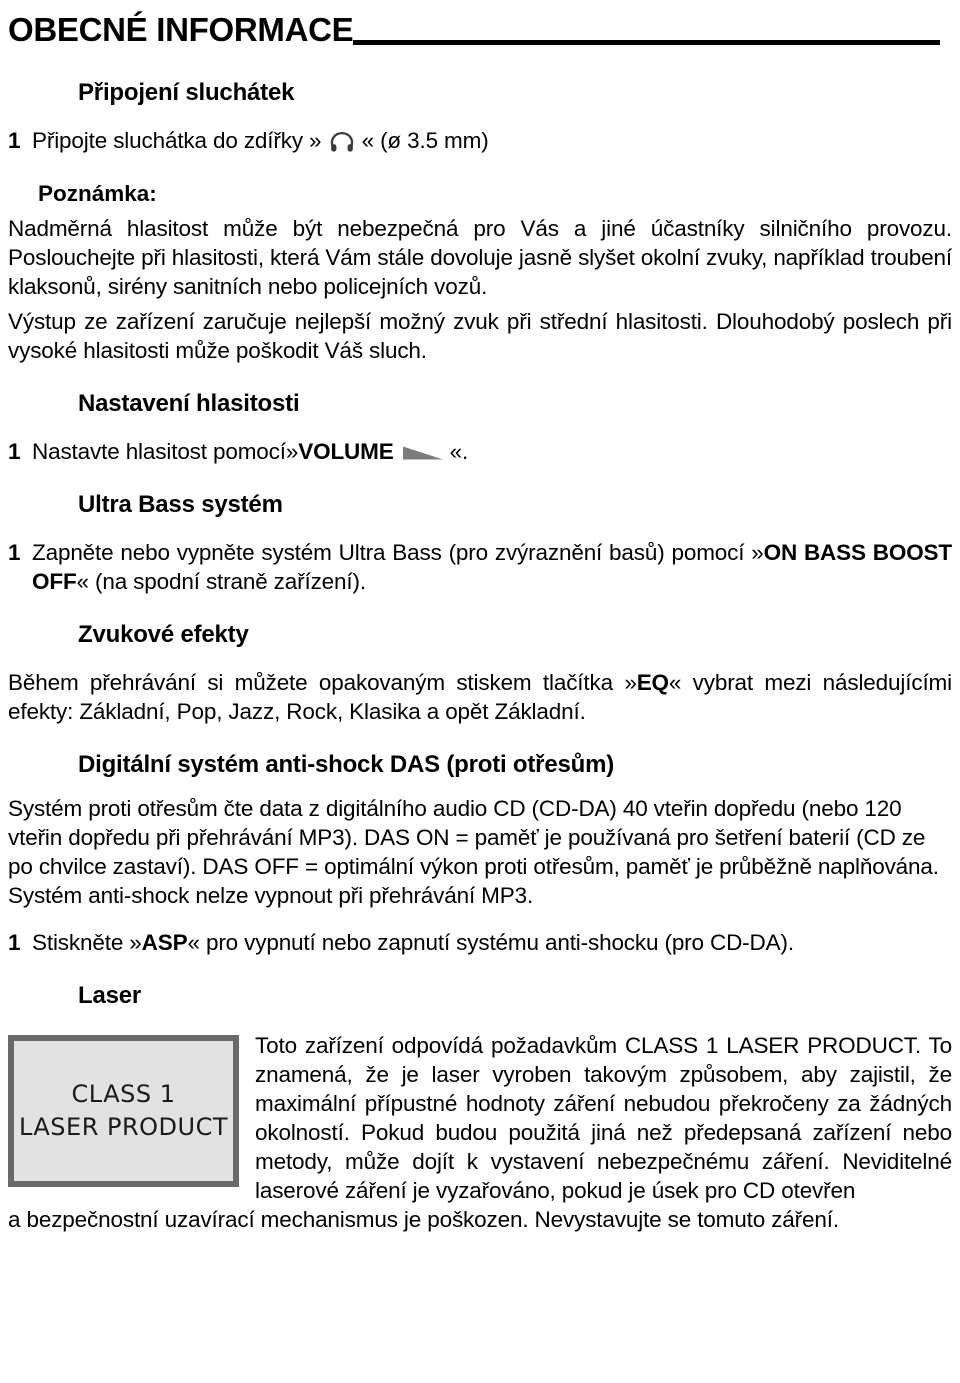 The height and width of the screenshot is (1383, 960). Describe the element at coordinates (110, 995) in the screenshot. I see `section-heading-laser: Laser` at that location.